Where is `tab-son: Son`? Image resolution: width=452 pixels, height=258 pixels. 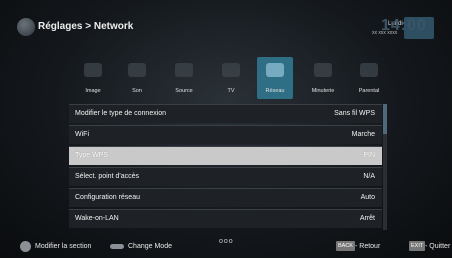
tab-son: Son is located at coordinates (137, 78).